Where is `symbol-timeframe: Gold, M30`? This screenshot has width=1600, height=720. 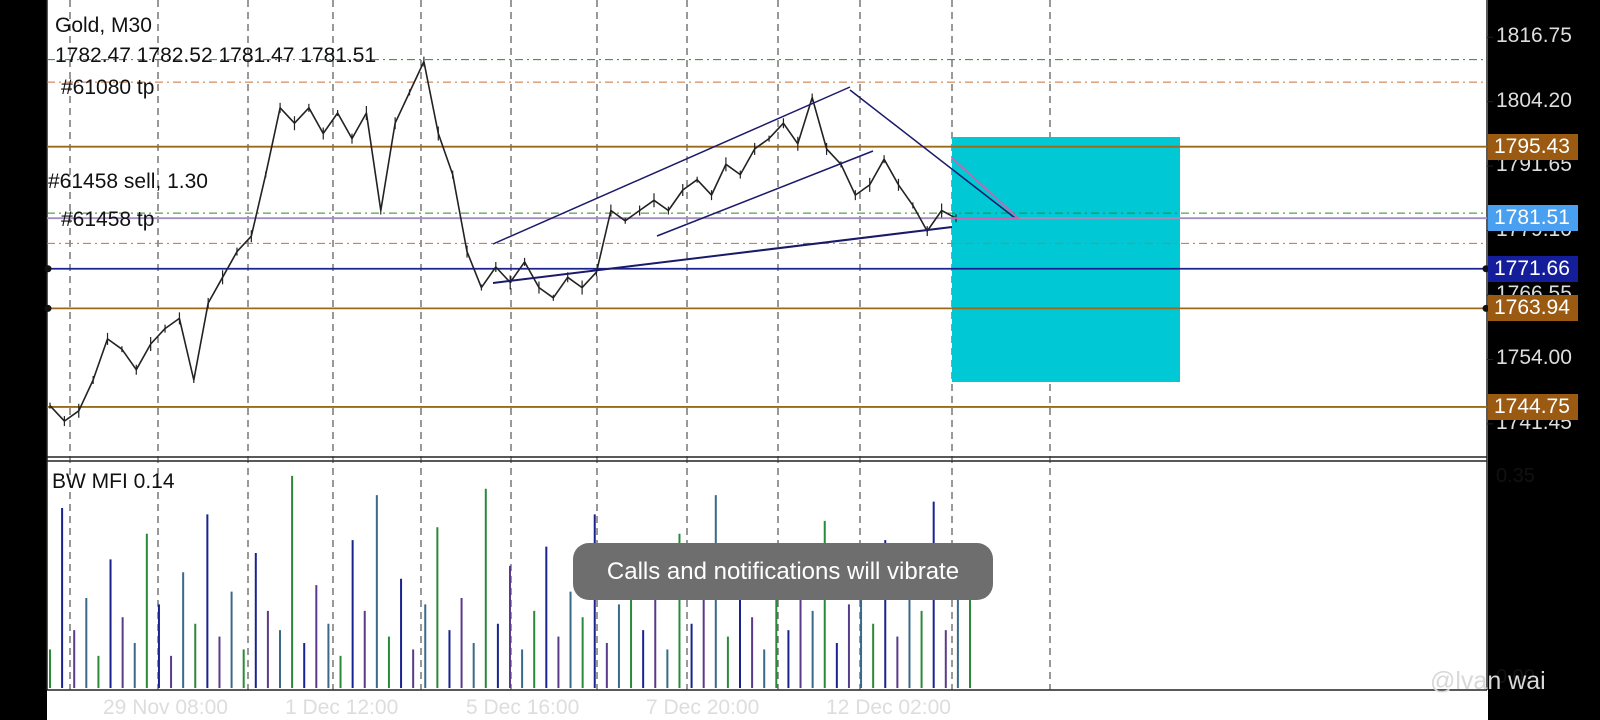
symbol-timeframe: Gold, M30 is located at coordinates (103, 25).